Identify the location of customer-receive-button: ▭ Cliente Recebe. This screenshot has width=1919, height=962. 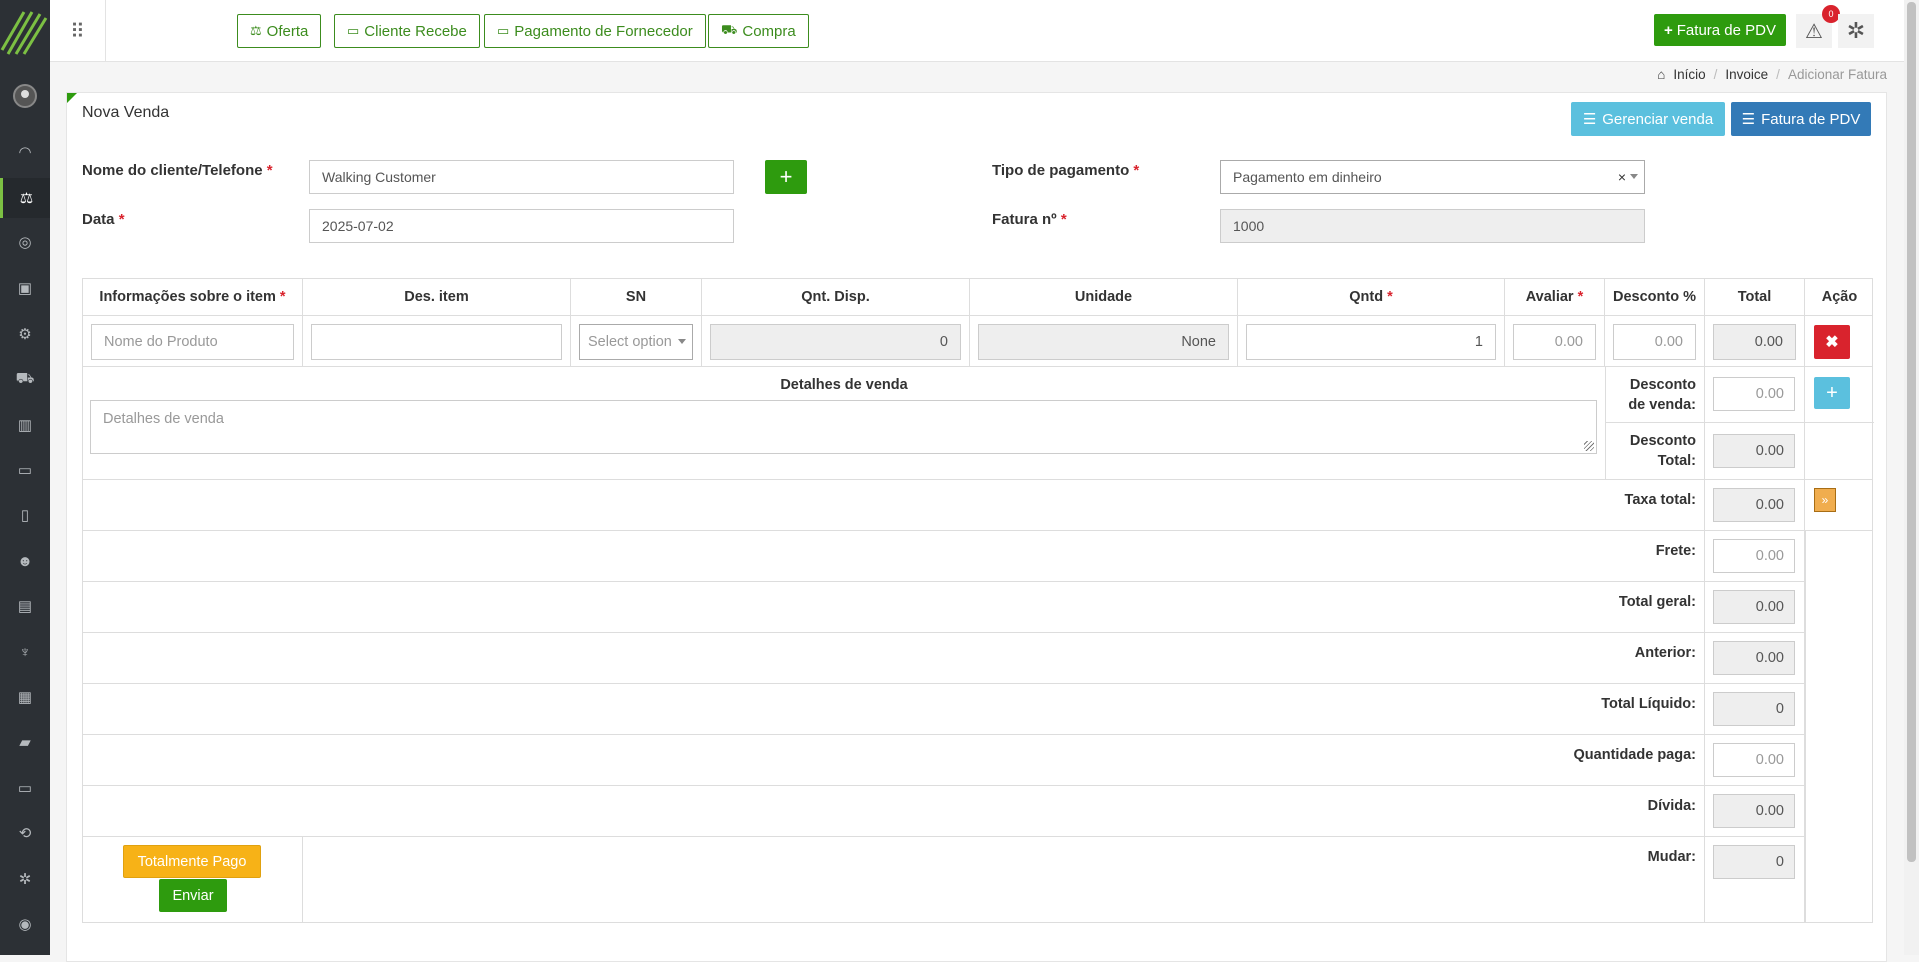
(407, 31).